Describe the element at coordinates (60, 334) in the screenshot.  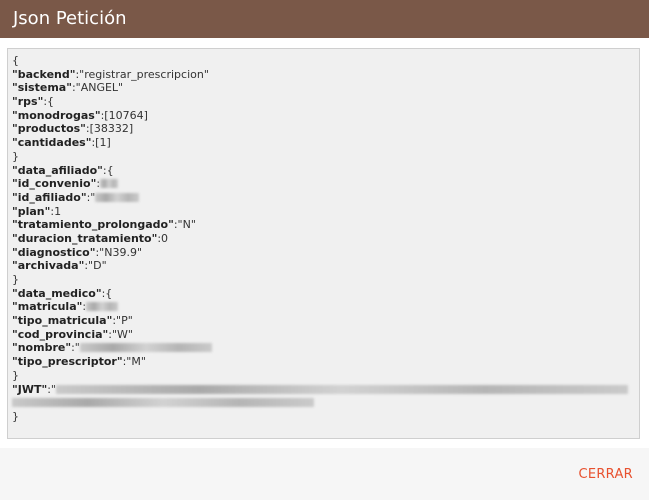
I see `json-key: "cod_provincia"` at that location.